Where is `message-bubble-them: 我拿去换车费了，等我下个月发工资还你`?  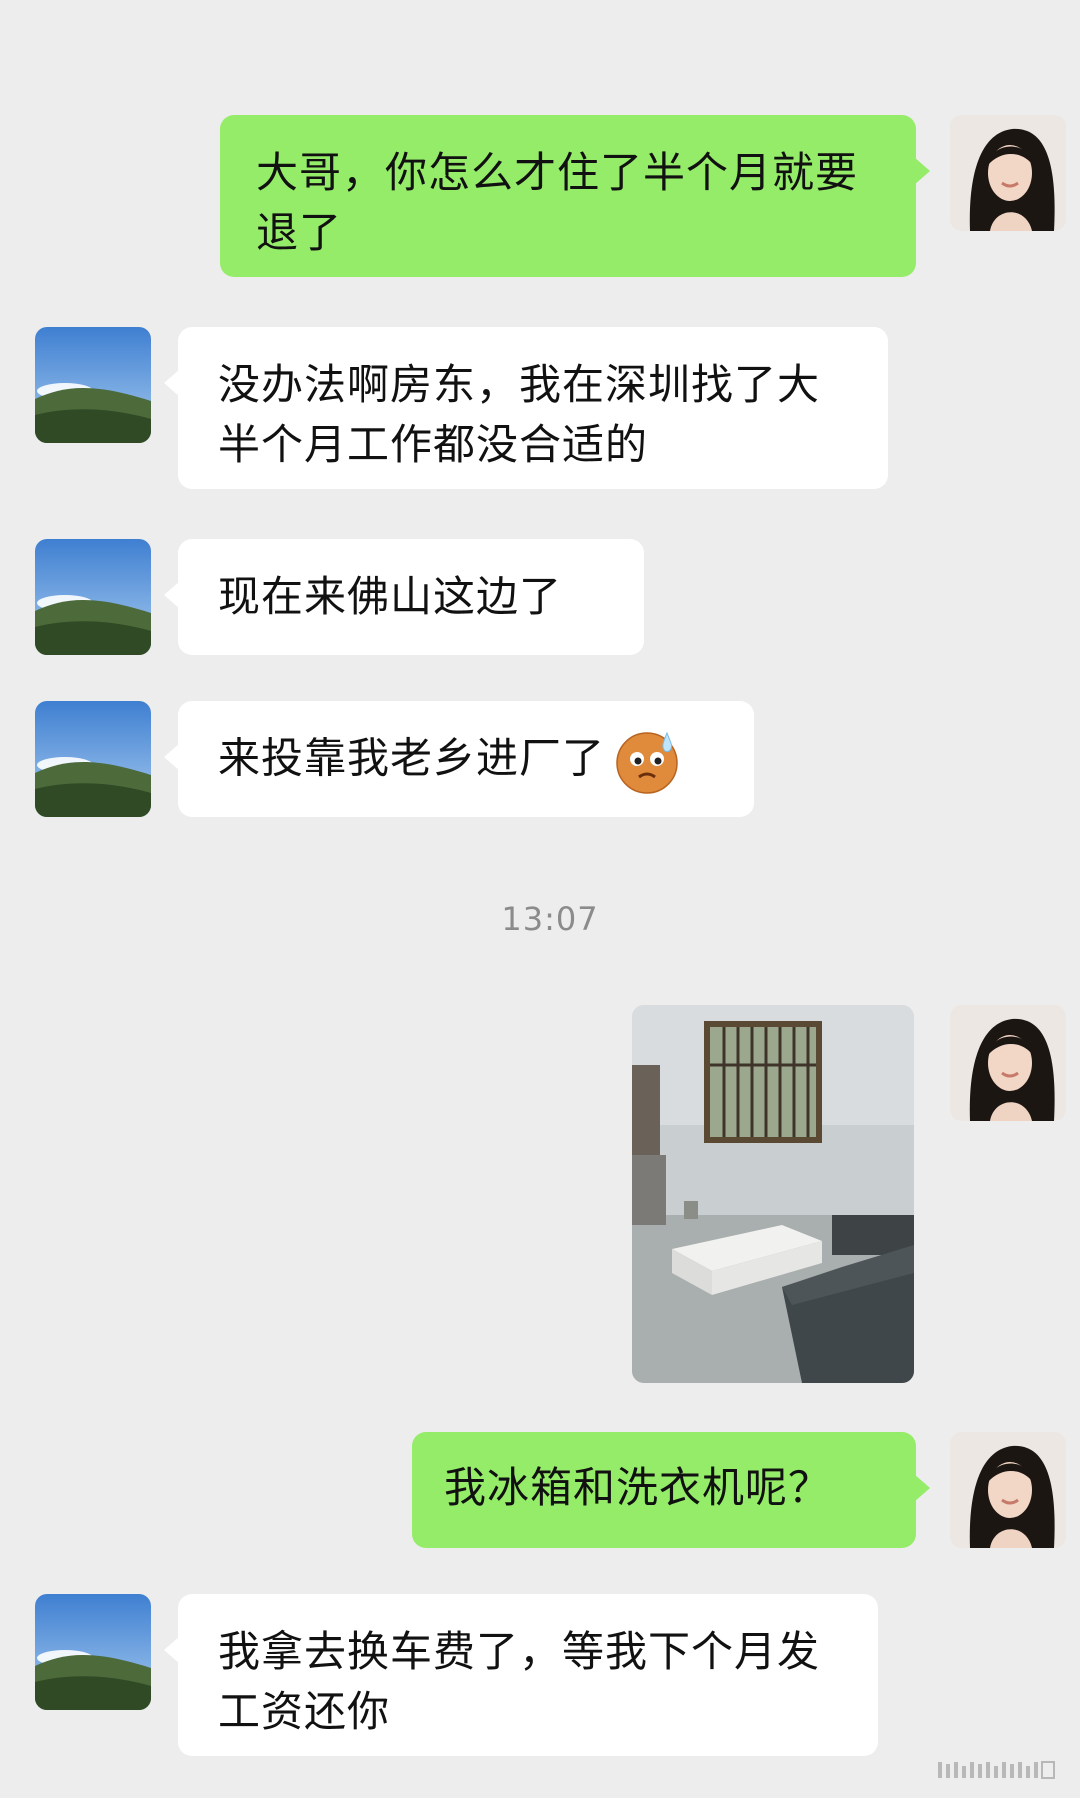 message-bubble-them: 我拿去换车费了，等我下个月发工资还你 is located at coordinates (521, 1675).